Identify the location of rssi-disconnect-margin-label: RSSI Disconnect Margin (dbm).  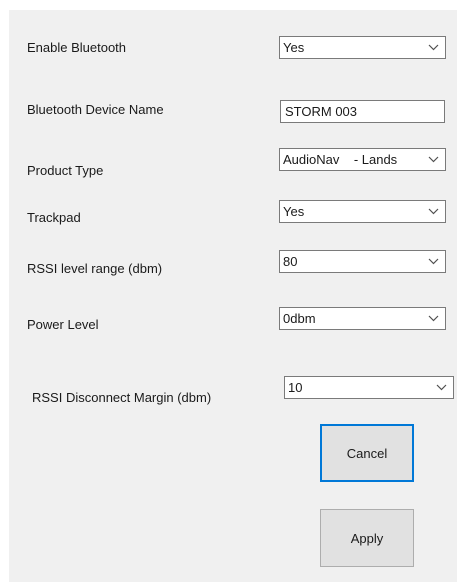
(122, 397).